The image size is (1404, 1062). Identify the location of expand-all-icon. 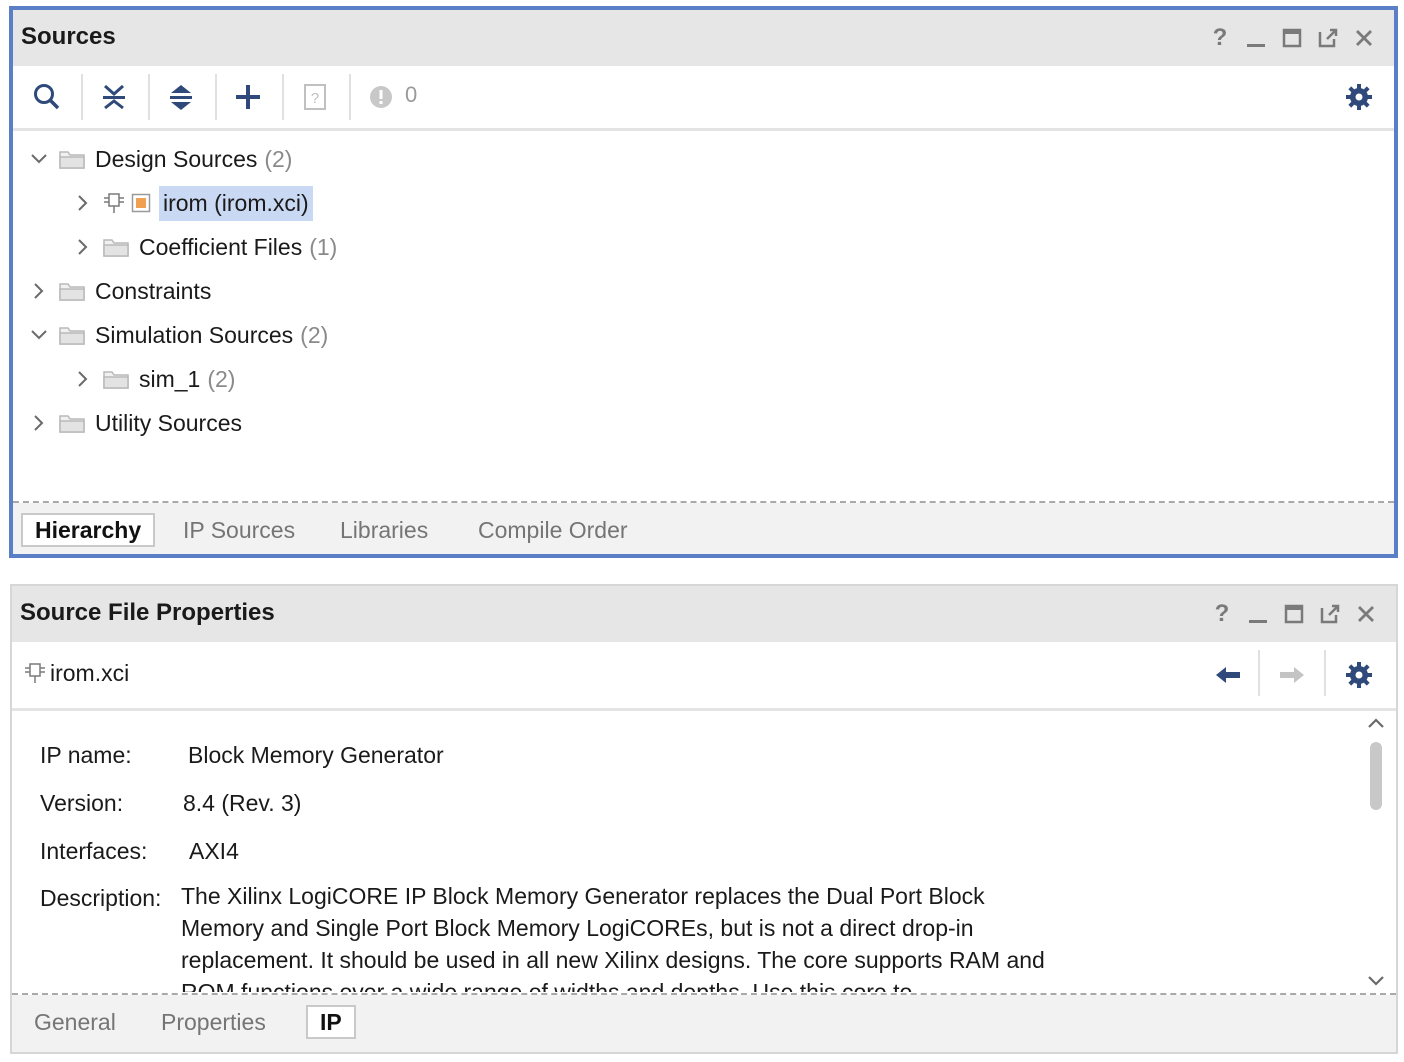
(181, 97).